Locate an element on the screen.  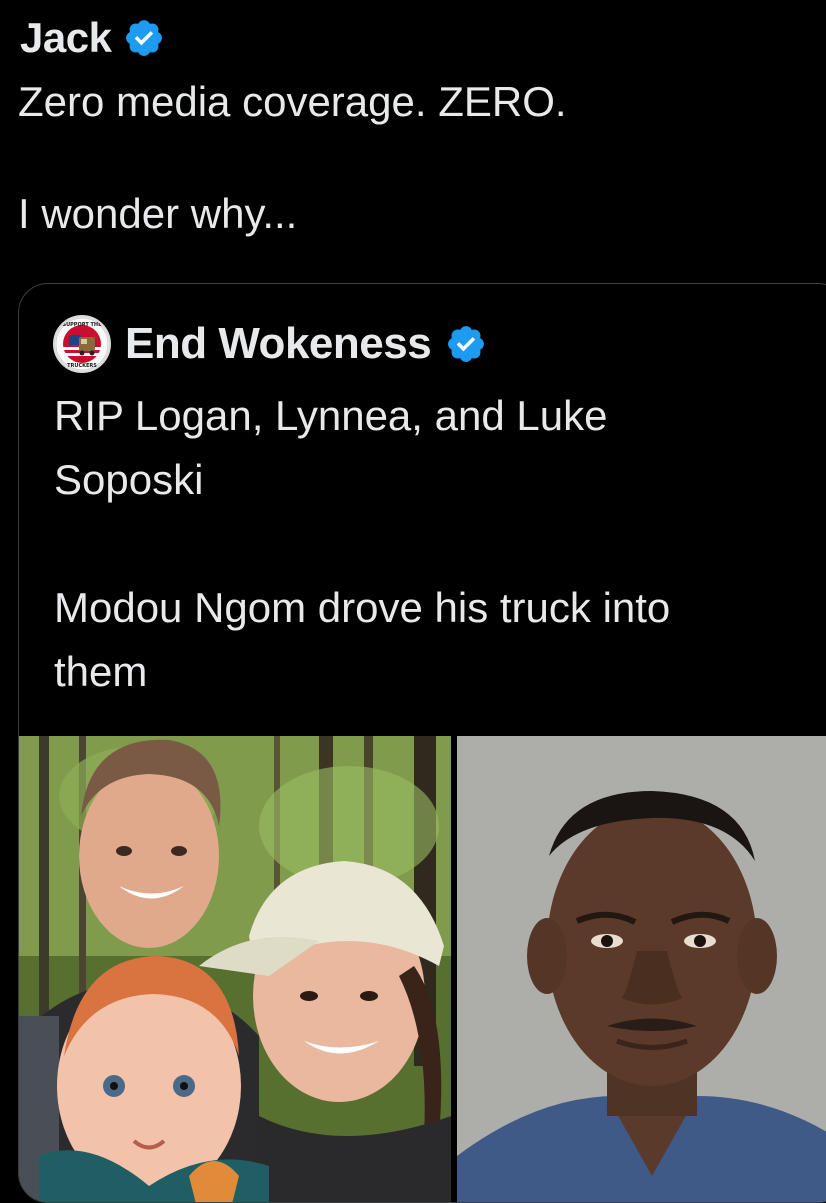
quoted-author-name: End Wokeness is located at coordinates (278, 344).